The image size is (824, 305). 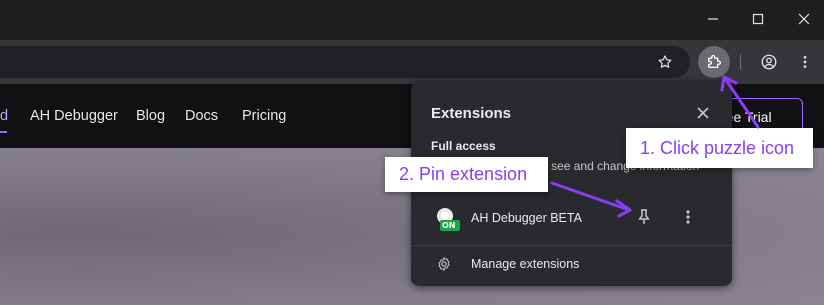 What do you see at coordinates (449, 225) in the screenshot?
I see `extension-on-badge: ON` at bounding box center [449, 225].